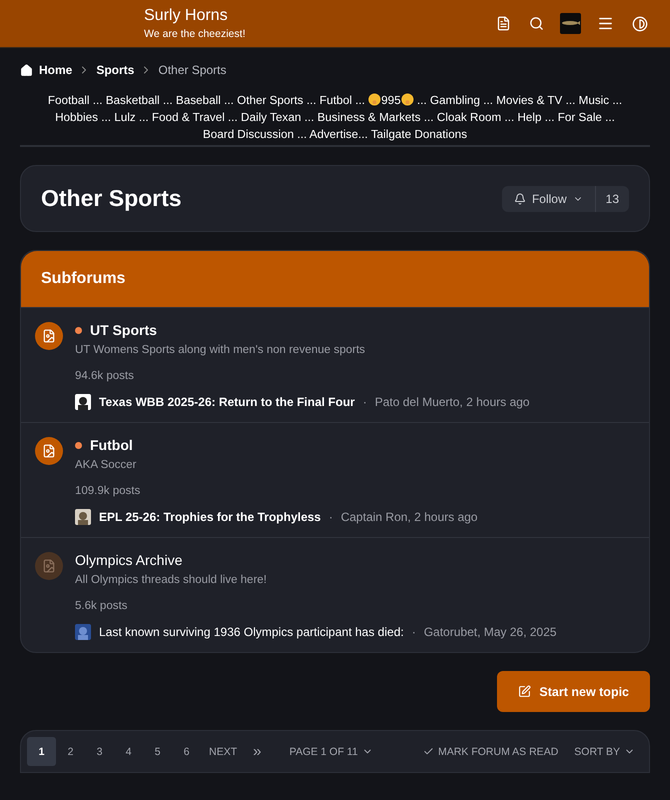 The height and width of the screenshot is (800, 670). Describe the element at coordinates (257, 751) in the screenshot. I see `last-page-button: »` at that location.